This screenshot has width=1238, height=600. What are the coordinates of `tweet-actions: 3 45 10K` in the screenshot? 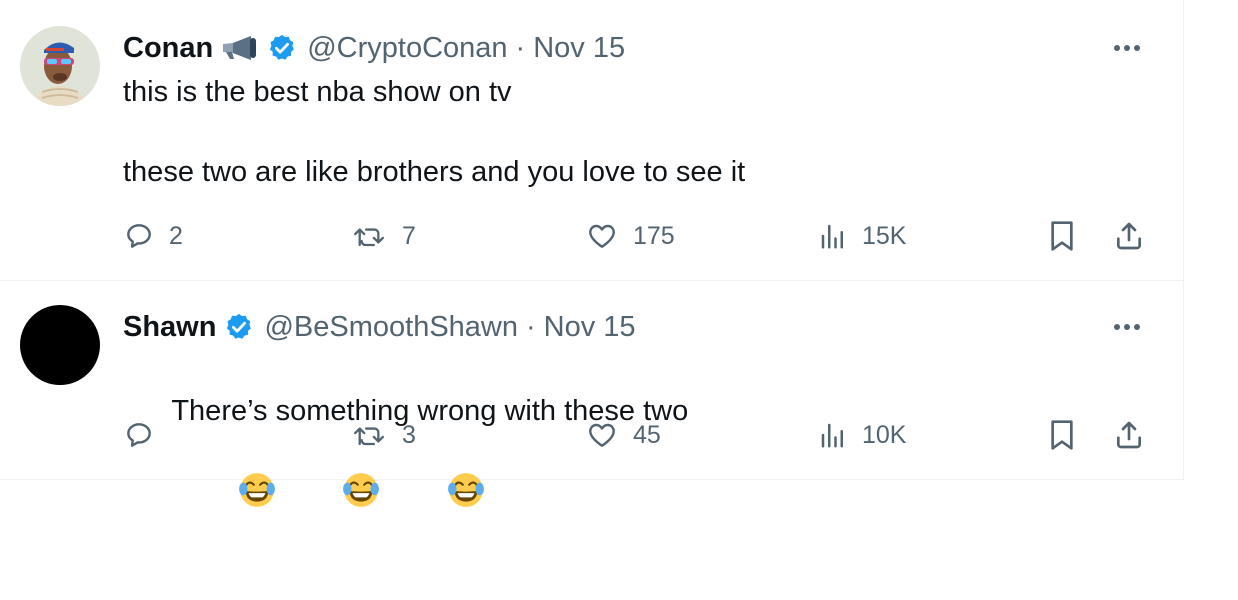 It's located at (638, 435).